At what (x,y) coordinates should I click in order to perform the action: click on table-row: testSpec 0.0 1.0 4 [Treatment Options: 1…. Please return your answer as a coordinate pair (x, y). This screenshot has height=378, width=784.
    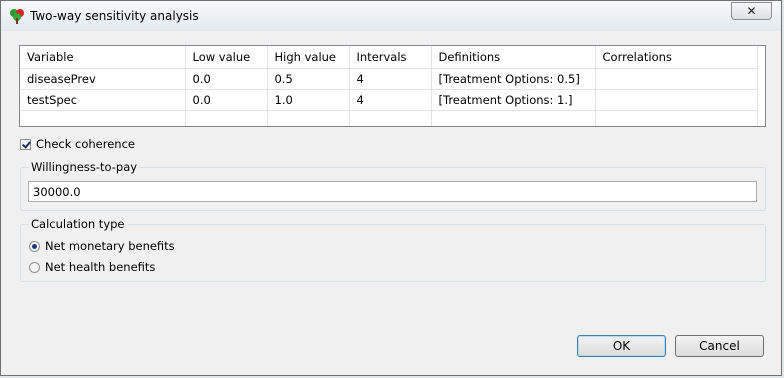
    Looking at the image, I should click on (389, 100).